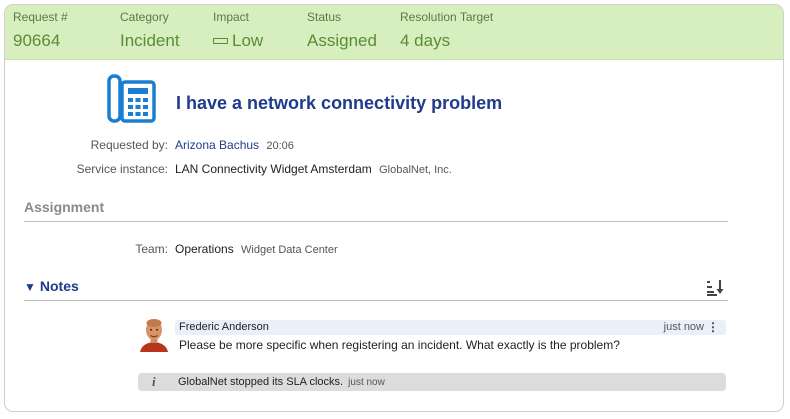 This screenshot has height=419, width=790. What do you see at coordinates (376, 210) in the screenshot?
I see `assignment-section-header: Assignment` at bounding box center [376, 210].